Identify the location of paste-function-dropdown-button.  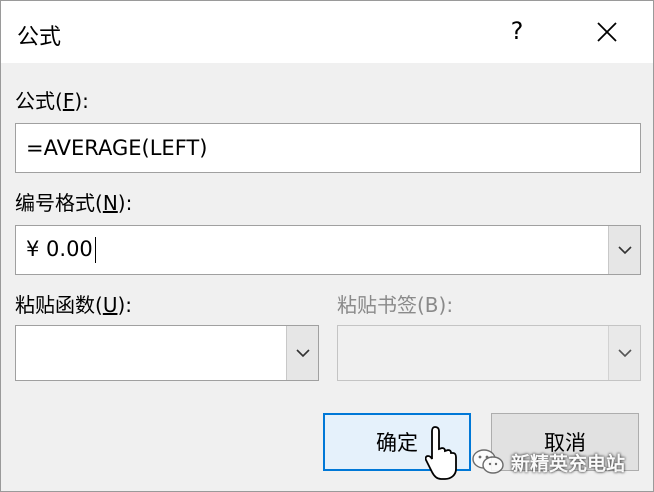
(302, 353).